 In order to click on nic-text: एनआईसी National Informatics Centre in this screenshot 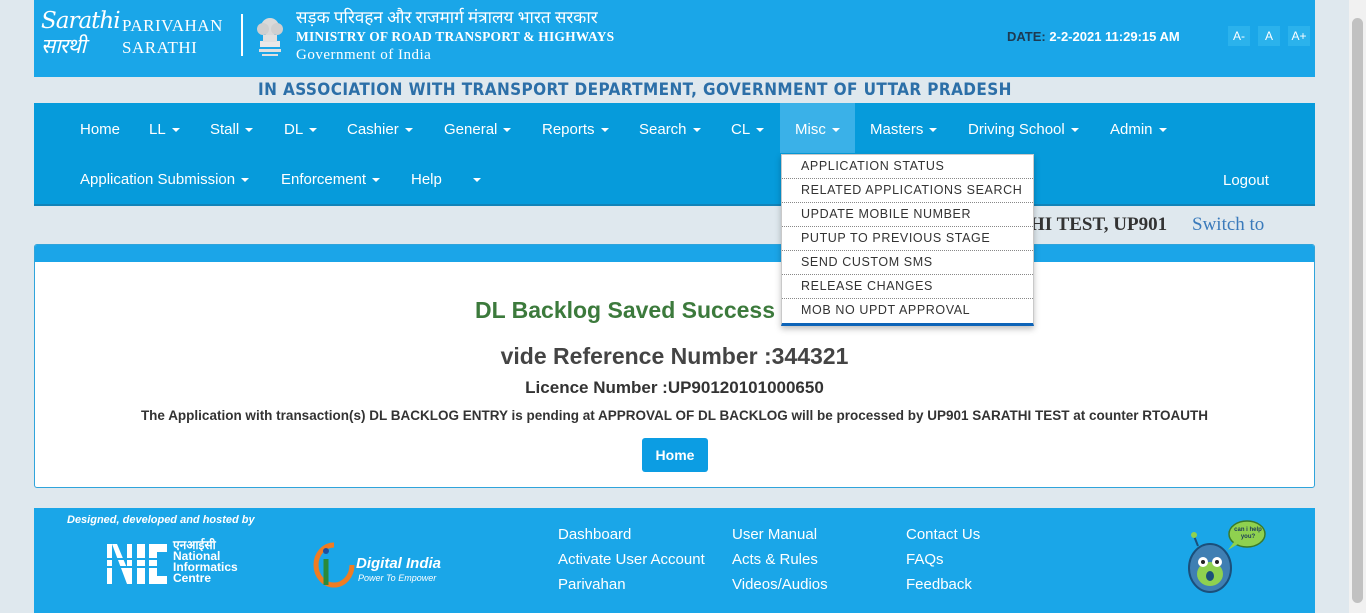, I will do `click(205, 562)`.